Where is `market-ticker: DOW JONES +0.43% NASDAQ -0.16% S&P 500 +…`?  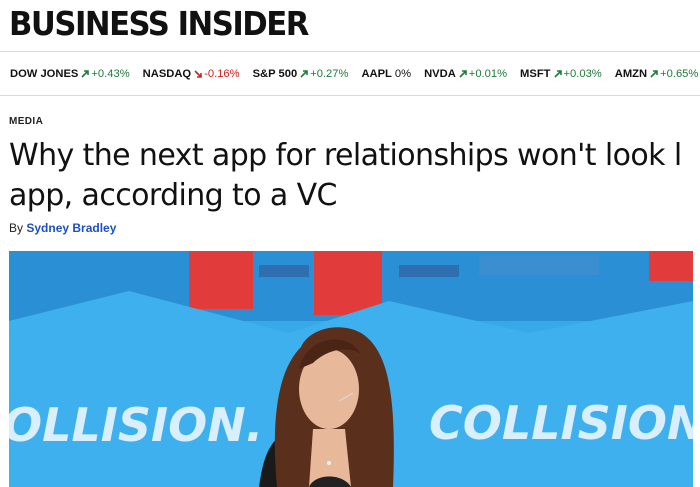
market-ticker: DOW JONES +0.43% NASDAQ -0.16% S&P 500 +… is located at coordinates (350, 74).